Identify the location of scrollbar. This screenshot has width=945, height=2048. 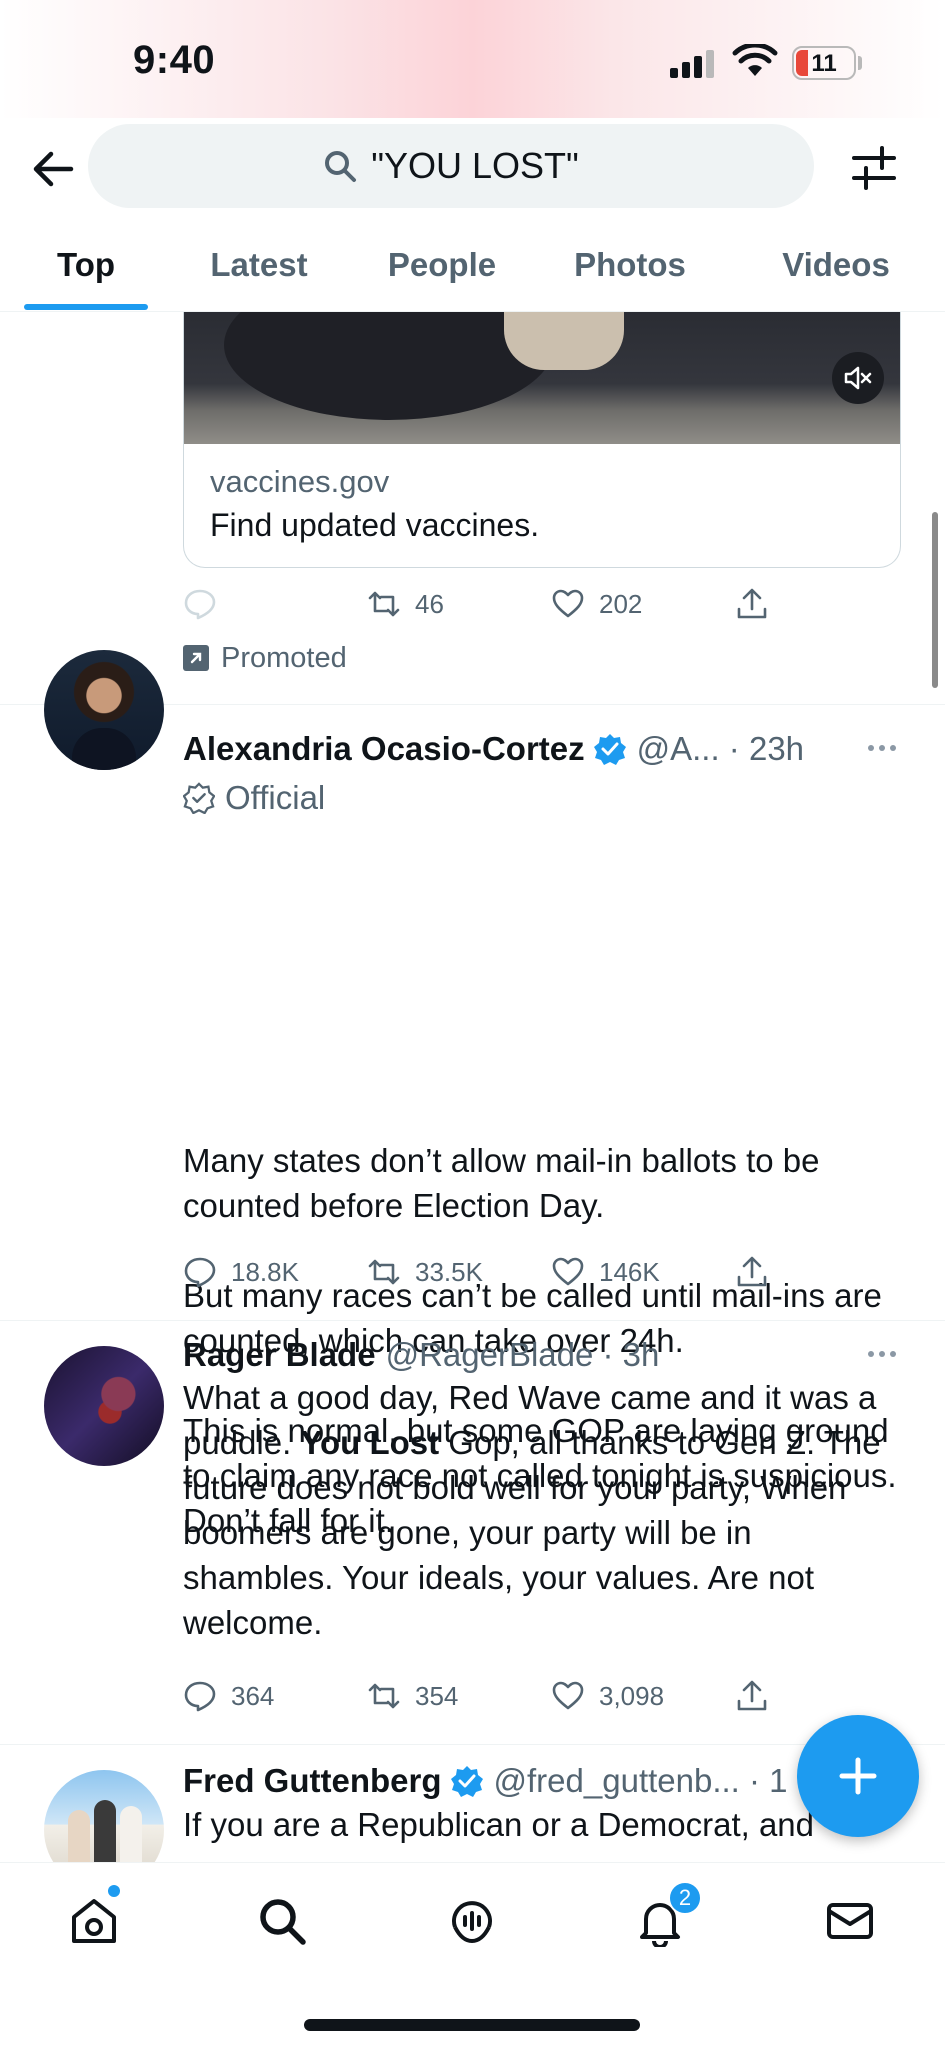
(935, 600).